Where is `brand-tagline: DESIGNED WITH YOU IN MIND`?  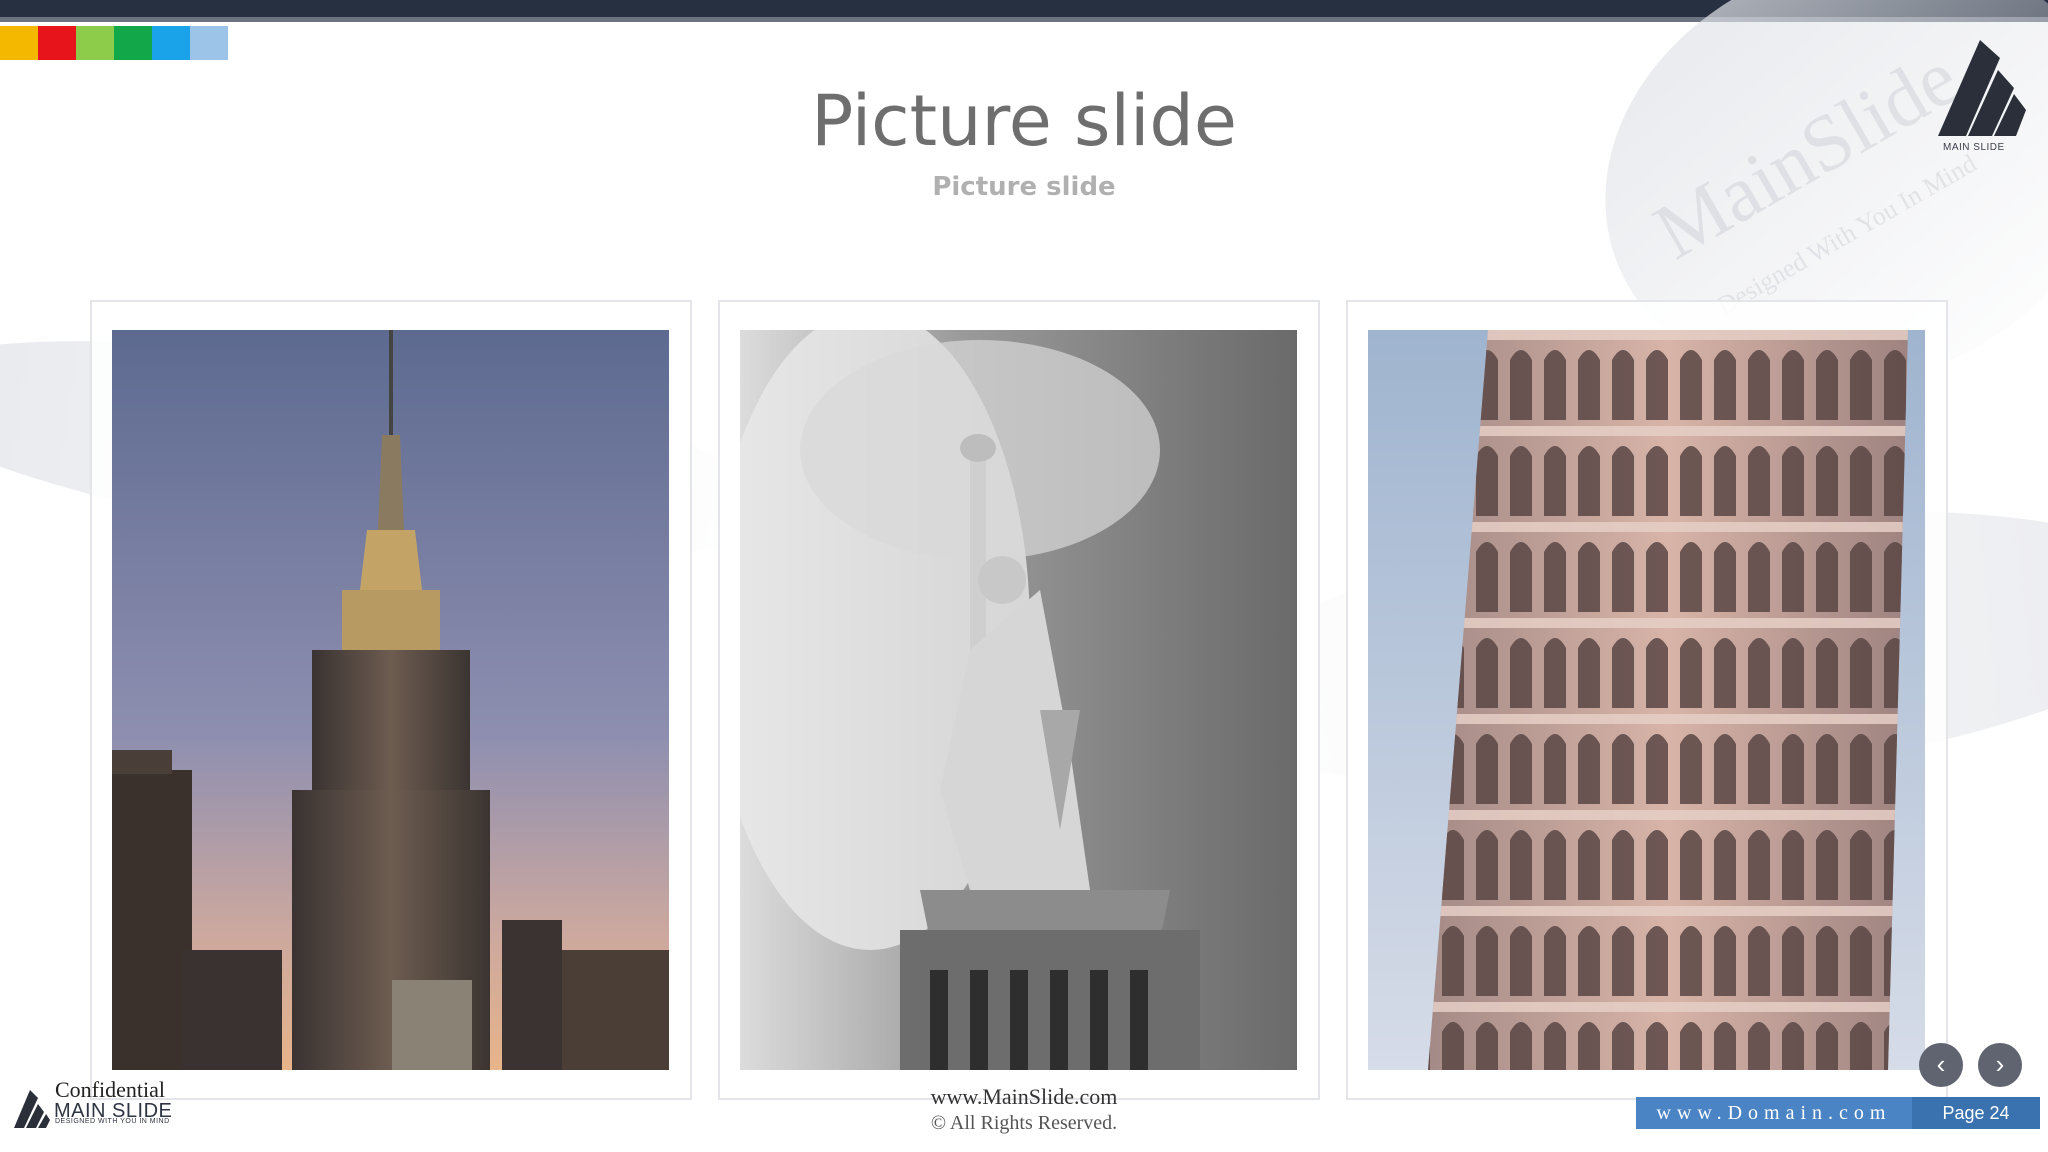
brand-tagline: DESIGNED WITH YOU IN MIND is located at coordinates (112, 1121).